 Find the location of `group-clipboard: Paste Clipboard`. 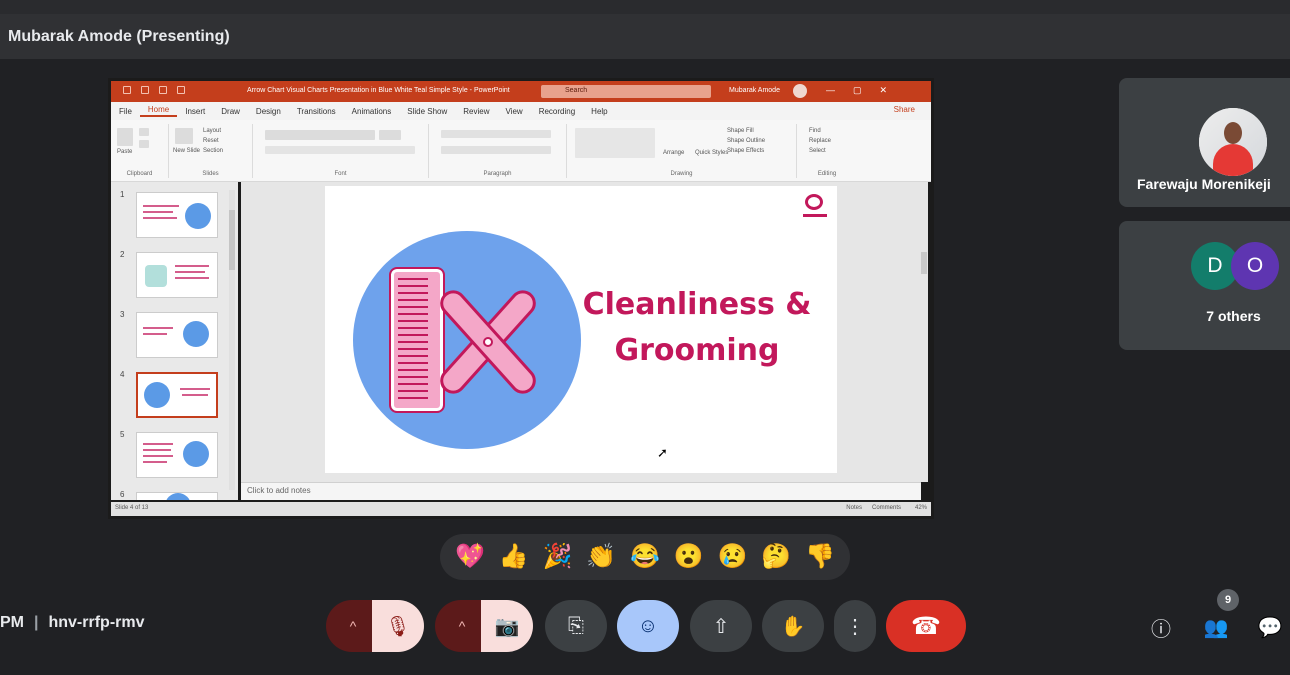

group-clipboard: Paste Clipboard is located at coordinates (140, 151).